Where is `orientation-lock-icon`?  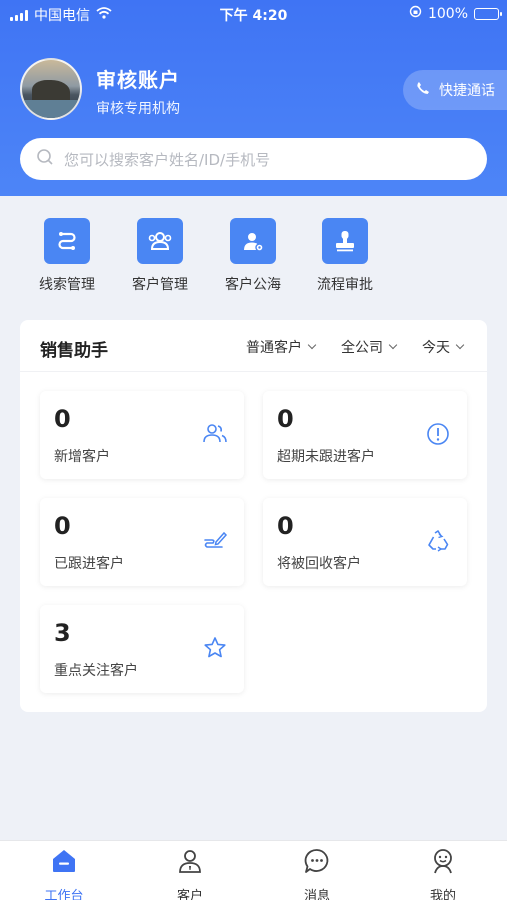 orientation-lock-icon is located at coordinates (415, 13).